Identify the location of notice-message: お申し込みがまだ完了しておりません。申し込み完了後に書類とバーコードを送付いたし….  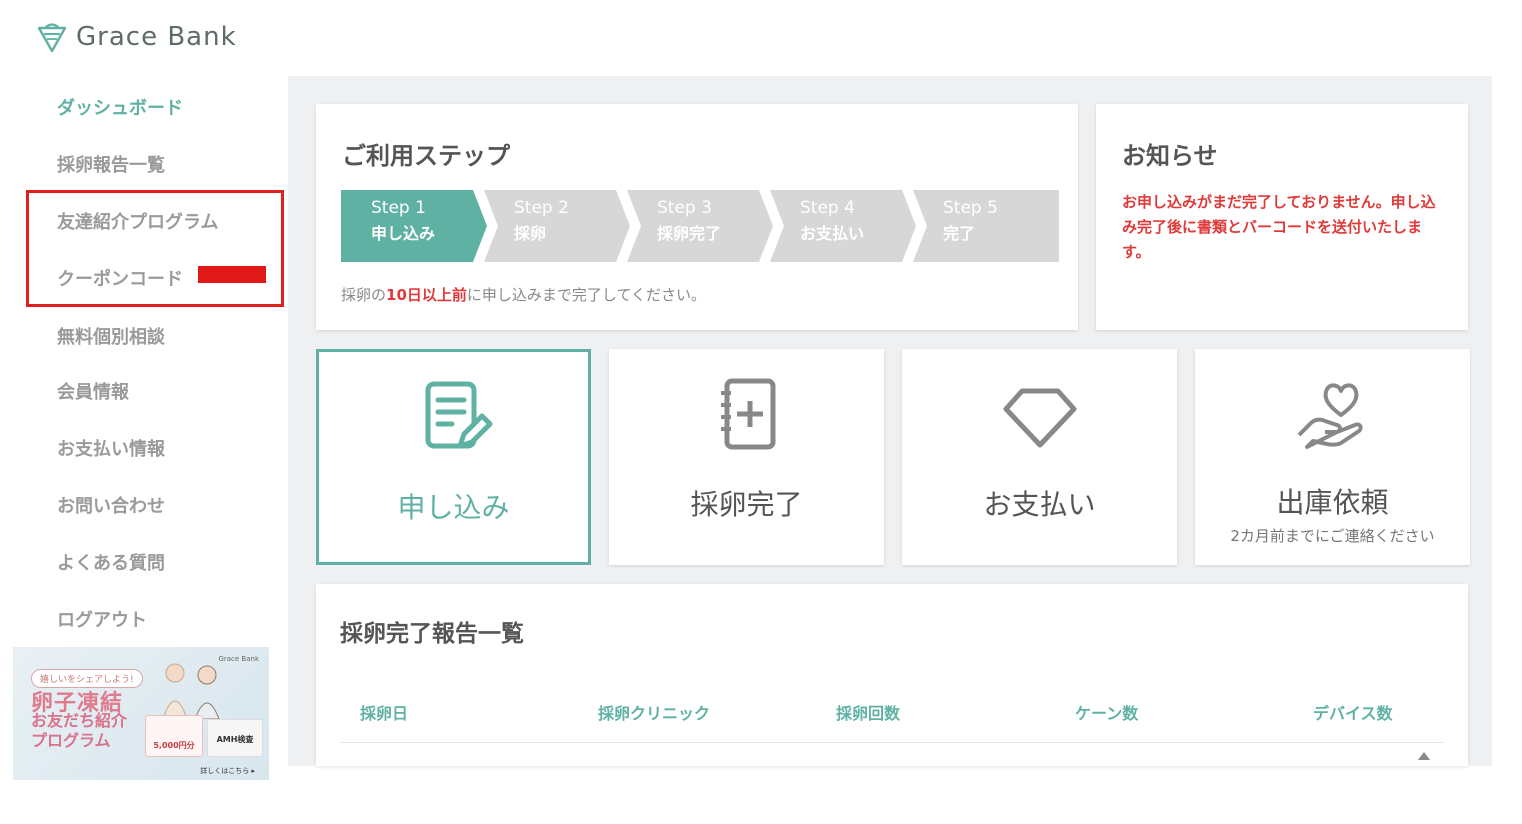
(1279, 227).